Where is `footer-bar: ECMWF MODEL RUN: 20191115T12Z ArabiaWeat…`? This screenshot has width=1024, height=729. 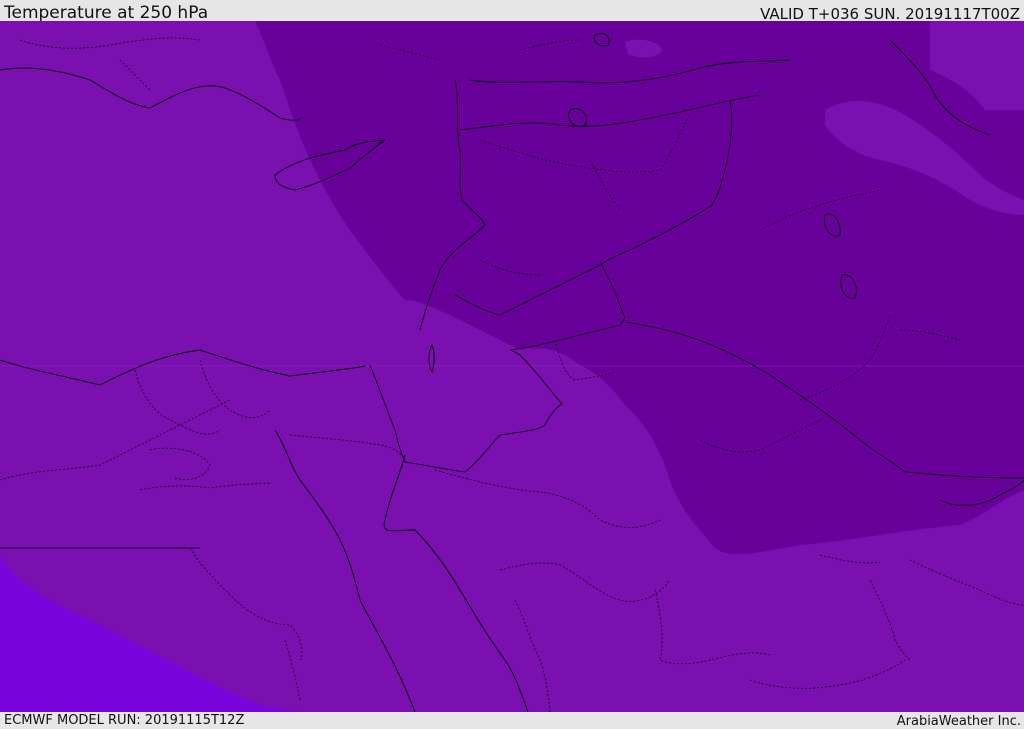
footer-bar: ECMWF MODEL RUN: 20191115T12Z ArabiaWeat… is located at coordinates (512, 720).